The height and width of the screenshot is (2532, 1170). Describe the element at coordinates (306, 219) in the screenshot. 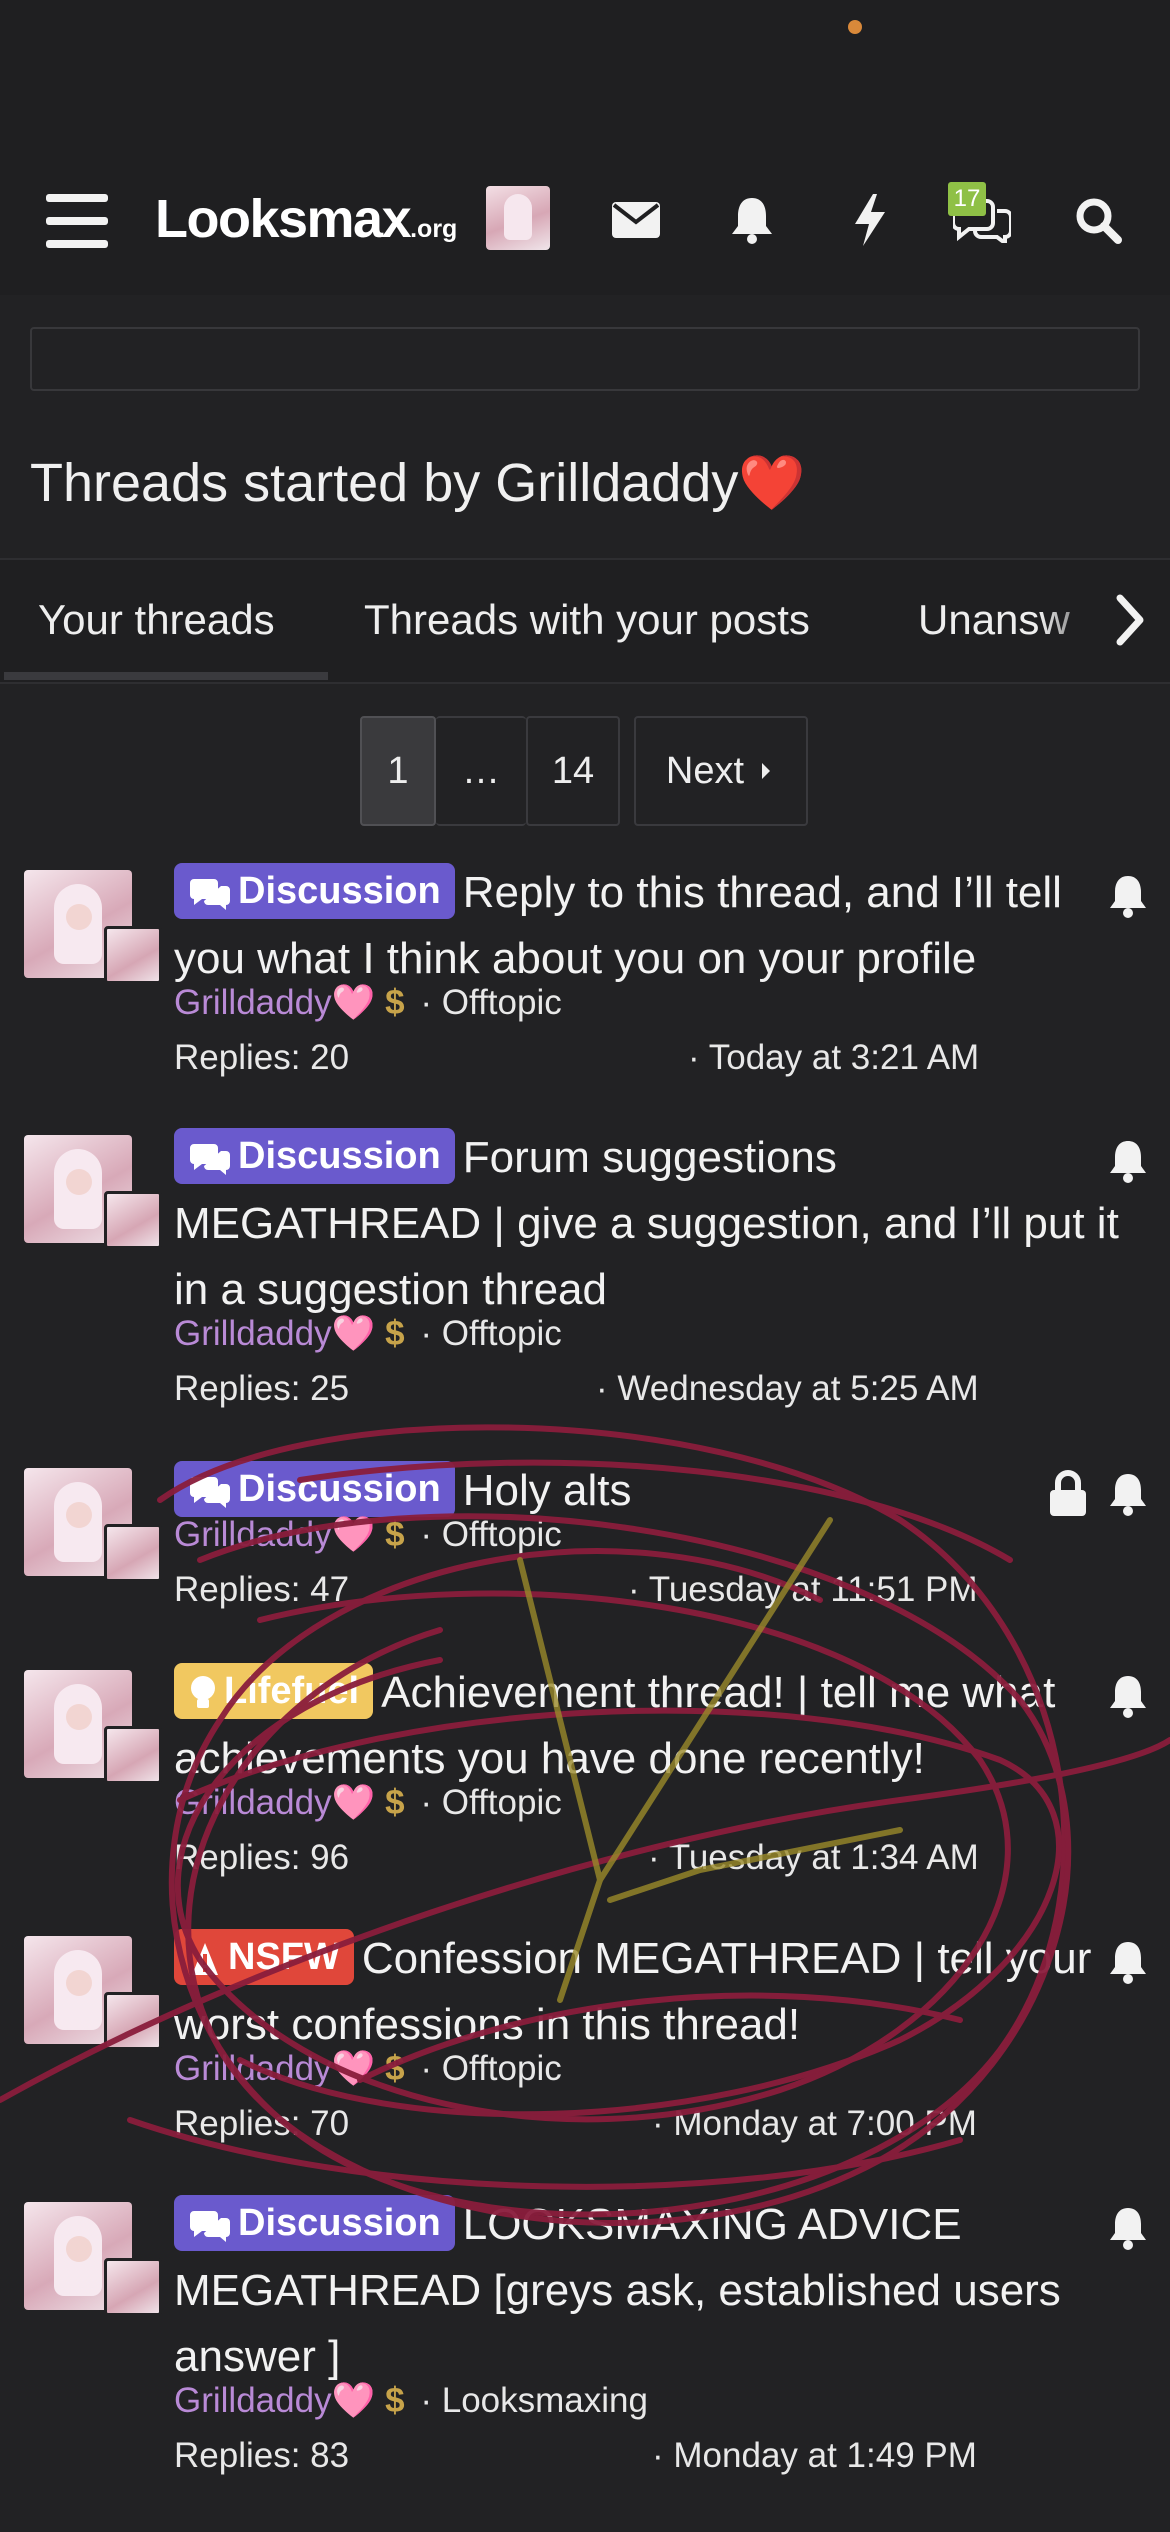

I see `site-logo: Looksmax.org` at that location.